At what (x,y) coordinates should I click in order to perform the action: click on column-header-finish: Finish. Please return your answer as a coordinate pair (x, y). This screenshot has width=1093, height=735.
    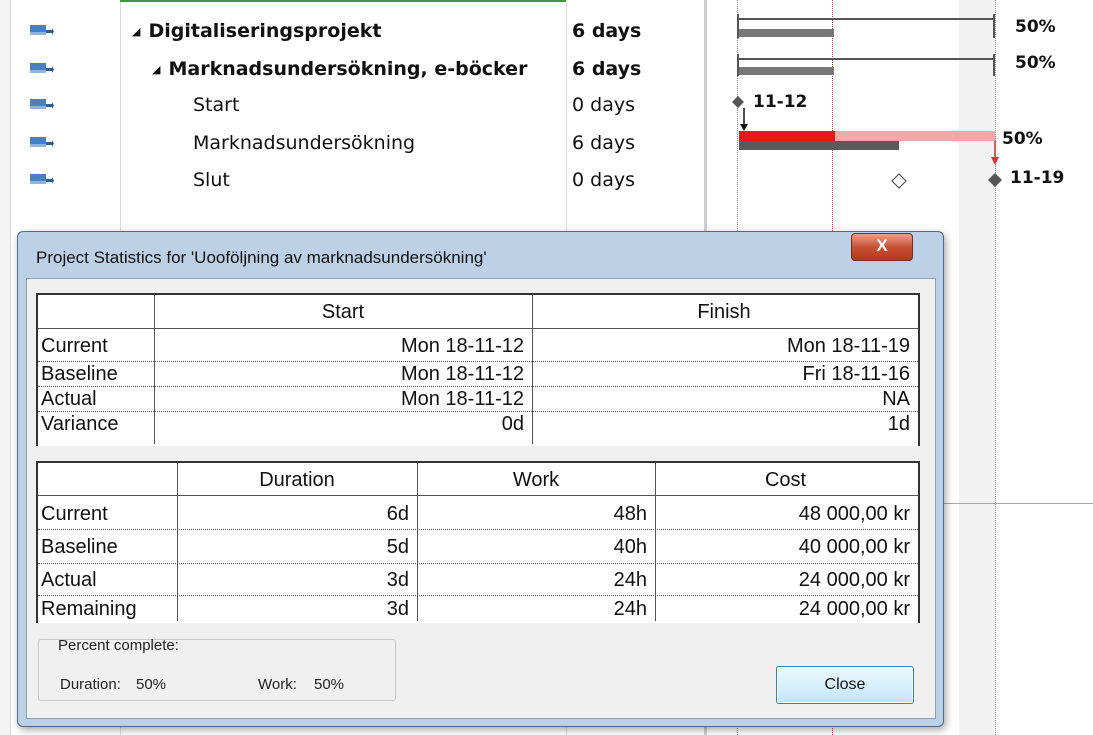
    Looking at the image, I should click on (724, 312).